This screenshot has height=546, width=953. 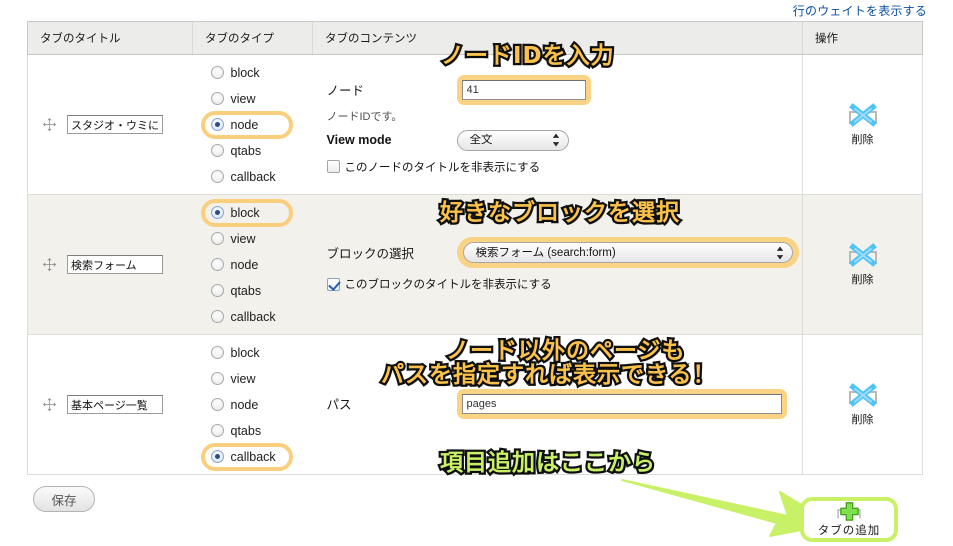 I want to click on hide-node-title-checkbox-row: このノードのタイトルを非表示にする, so click(x=560, y=167).